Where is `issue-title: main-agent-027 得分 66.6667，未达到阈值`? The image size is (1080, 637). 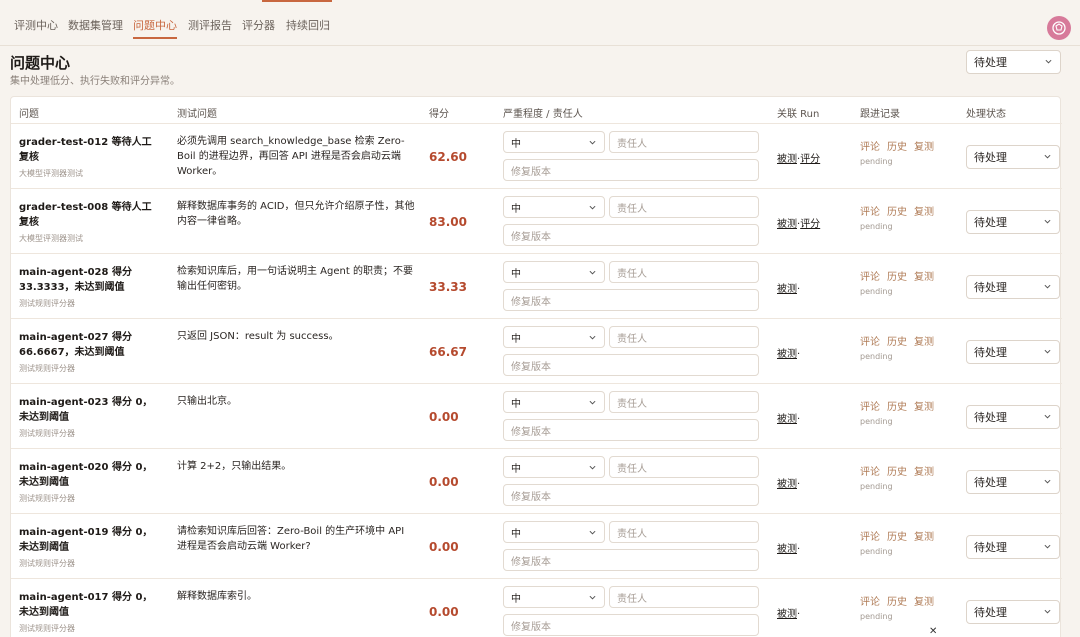
issue-title: main-agent-027 得分 66.6667，未达到阈值 is located at coordinates (89, 345).